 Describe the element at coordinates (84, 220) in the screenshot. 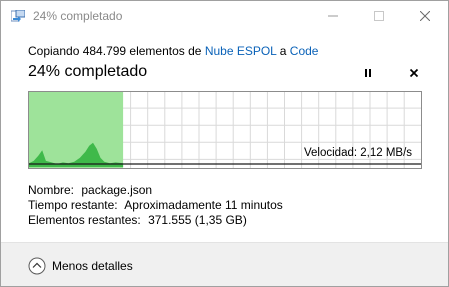

I see `detail-items-label: Elementos restantes:` at that location.